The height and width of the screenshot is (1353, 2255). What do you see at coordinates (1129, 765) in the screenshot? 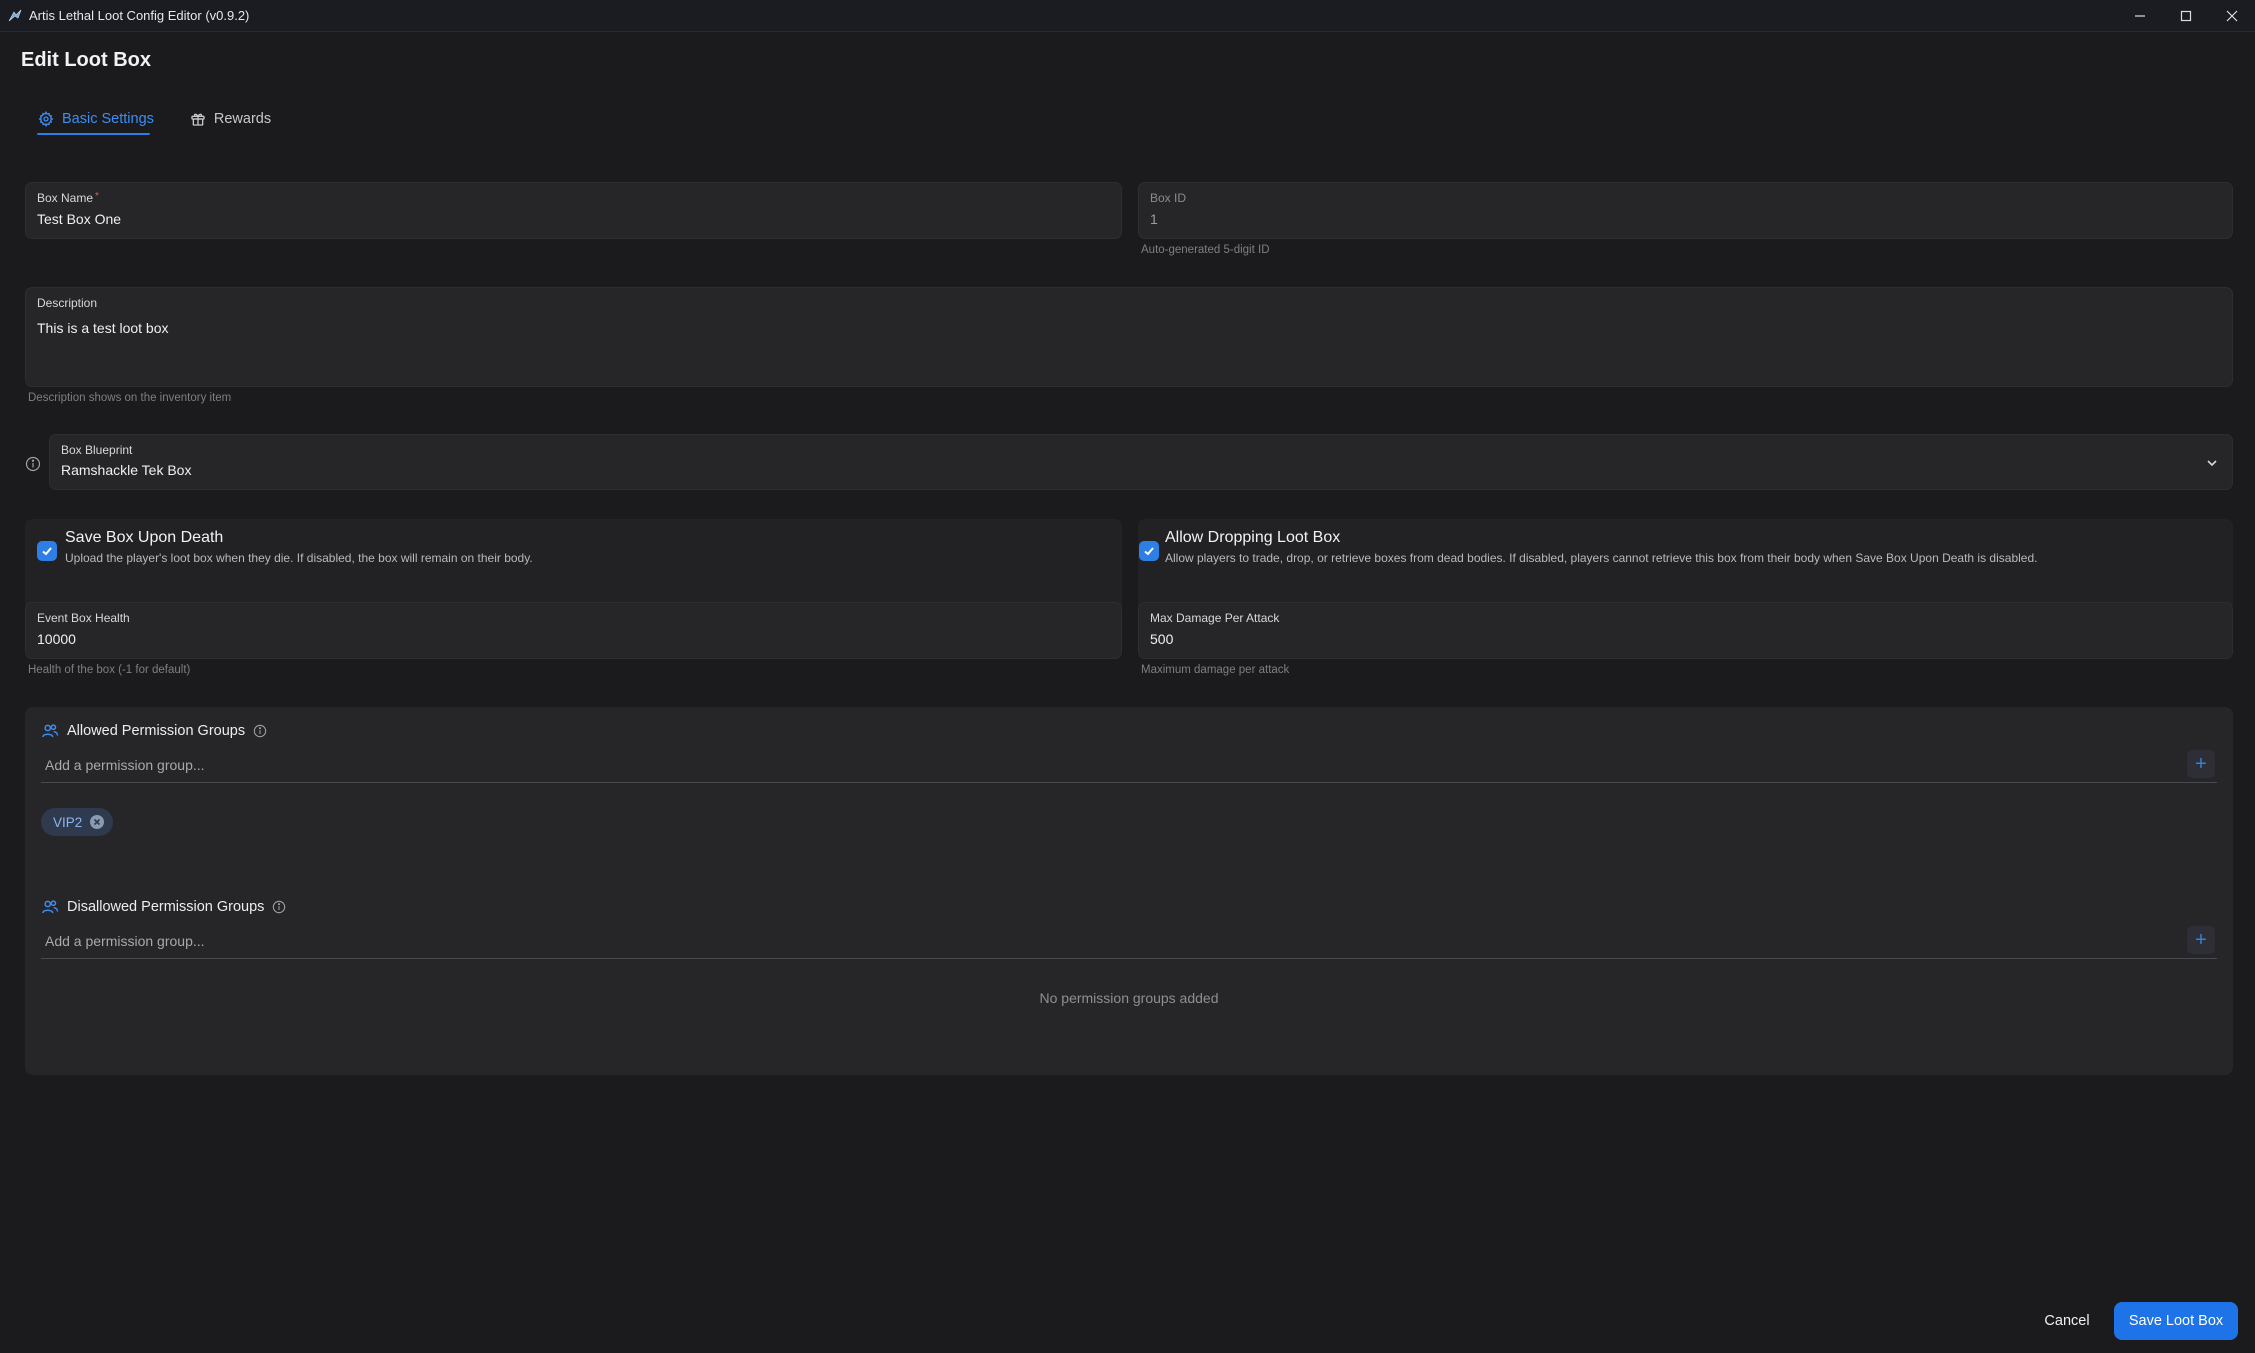
I see `allowed-permission-group-input: Add a permission group... +` at bounding box center [1129, 765].